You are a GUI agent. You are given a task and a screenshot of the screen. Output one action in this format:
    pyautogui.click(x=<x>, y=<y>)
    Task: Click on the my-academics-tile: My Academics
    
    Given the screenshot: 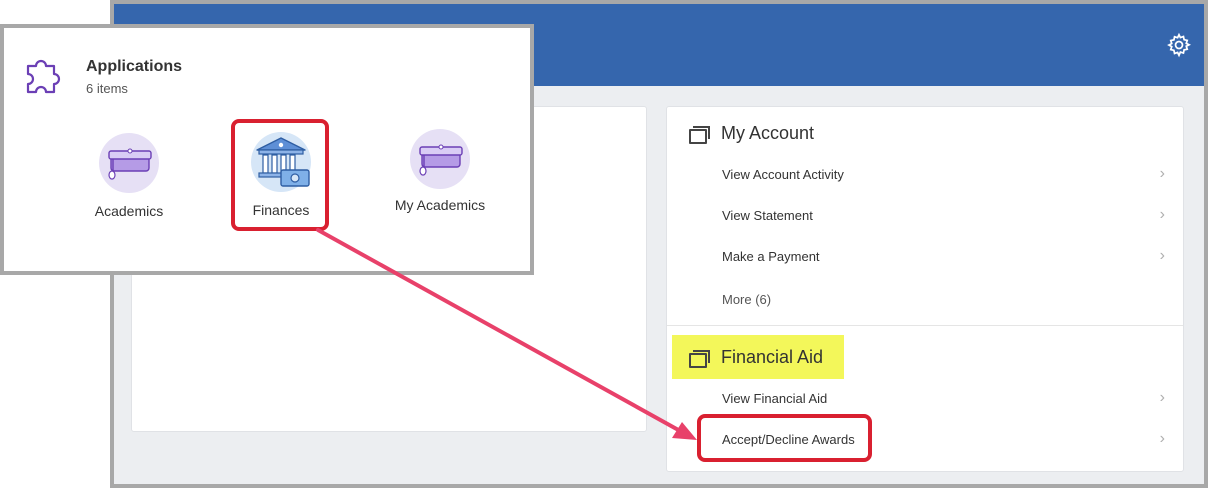 What is the action you would take?
    pyautogui.click(x=440, y=171)
    